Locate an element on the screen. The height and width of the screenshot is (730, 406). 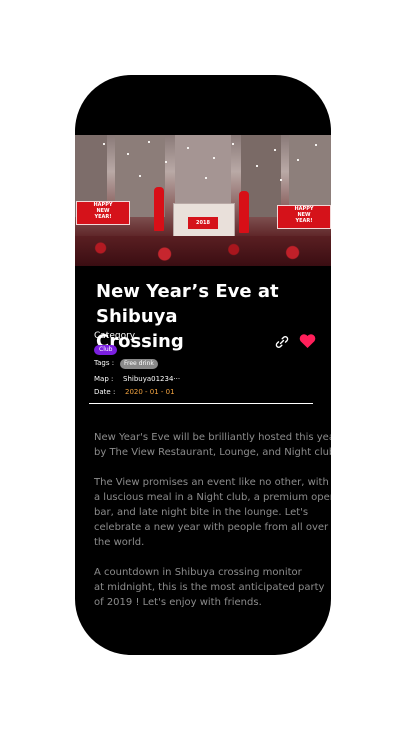
hero-sign-left: HAPPY NEW YEAR! is located at coordinates (103, 213).